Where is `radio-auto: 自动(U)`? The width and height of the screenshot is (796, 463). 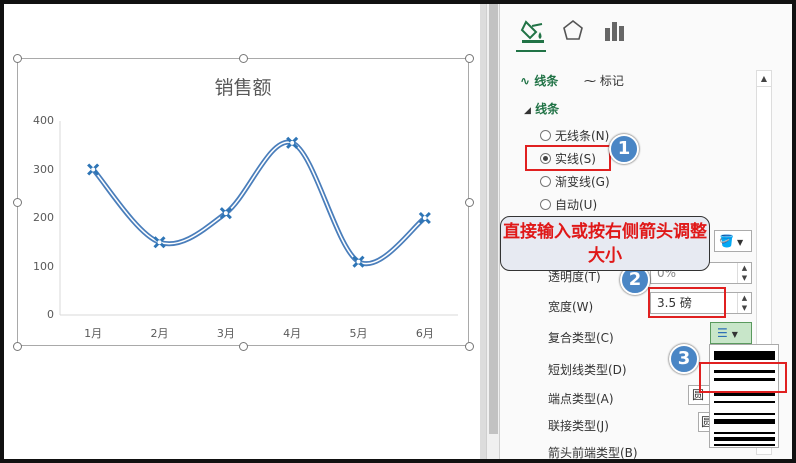 radio-auto: 自动(U) is located at coordinates (568, 205).